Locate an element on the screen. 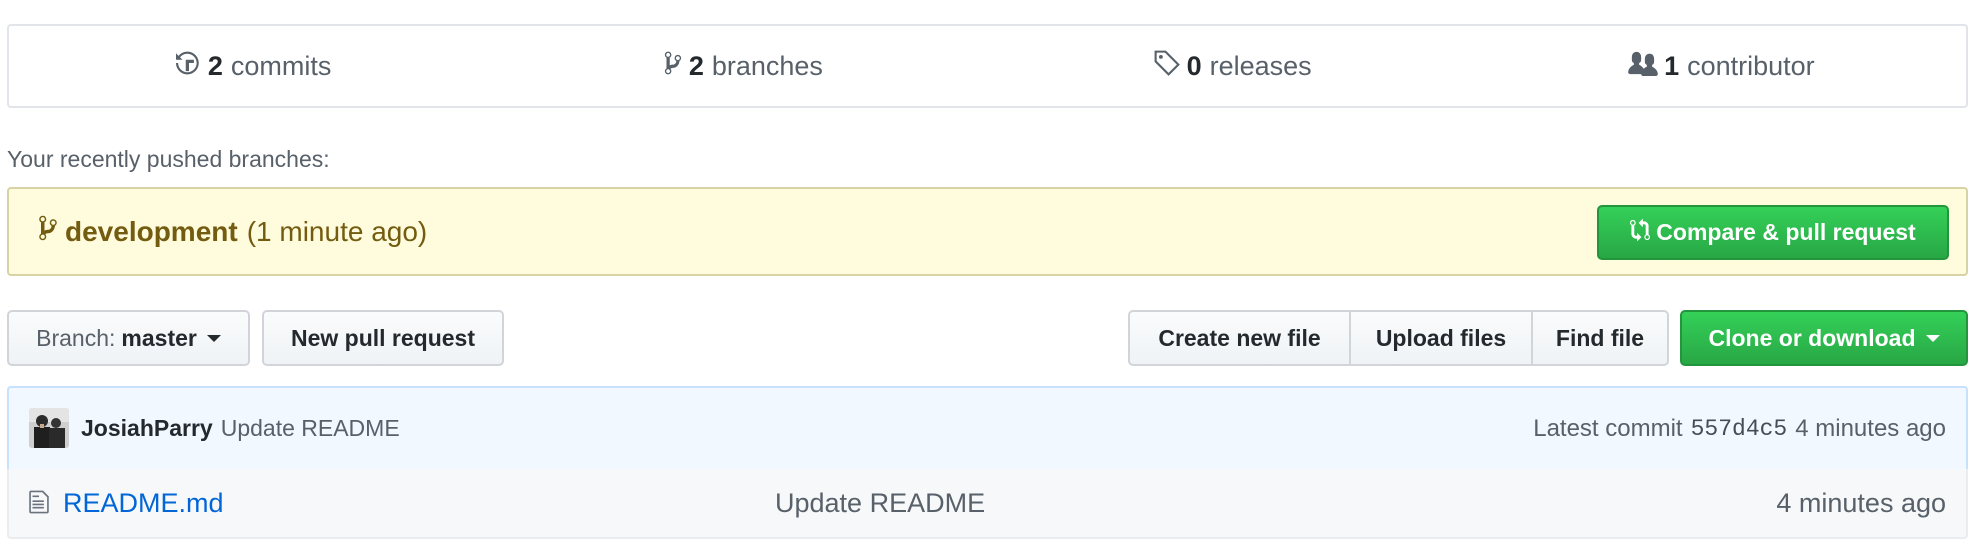 This screenshot has width=1976, height=556. upload-files-button: Upload files is located at coordinates (1441, 338).